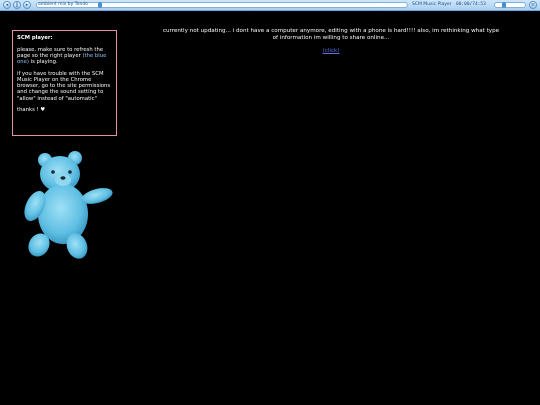 The width and height of the screenshot is (540, 405). What do you see at coordinates (222, 5) in the screenshot?
I see `track-progress-bar` at bounding box center [222, 5].